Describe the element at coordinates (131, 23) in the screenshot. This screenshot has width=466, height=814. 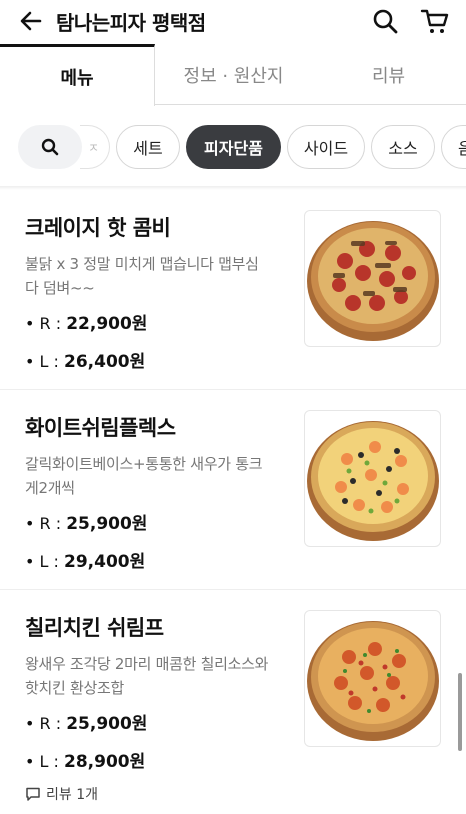
I see `store-title: 탐나는피자 평택점` at that location.